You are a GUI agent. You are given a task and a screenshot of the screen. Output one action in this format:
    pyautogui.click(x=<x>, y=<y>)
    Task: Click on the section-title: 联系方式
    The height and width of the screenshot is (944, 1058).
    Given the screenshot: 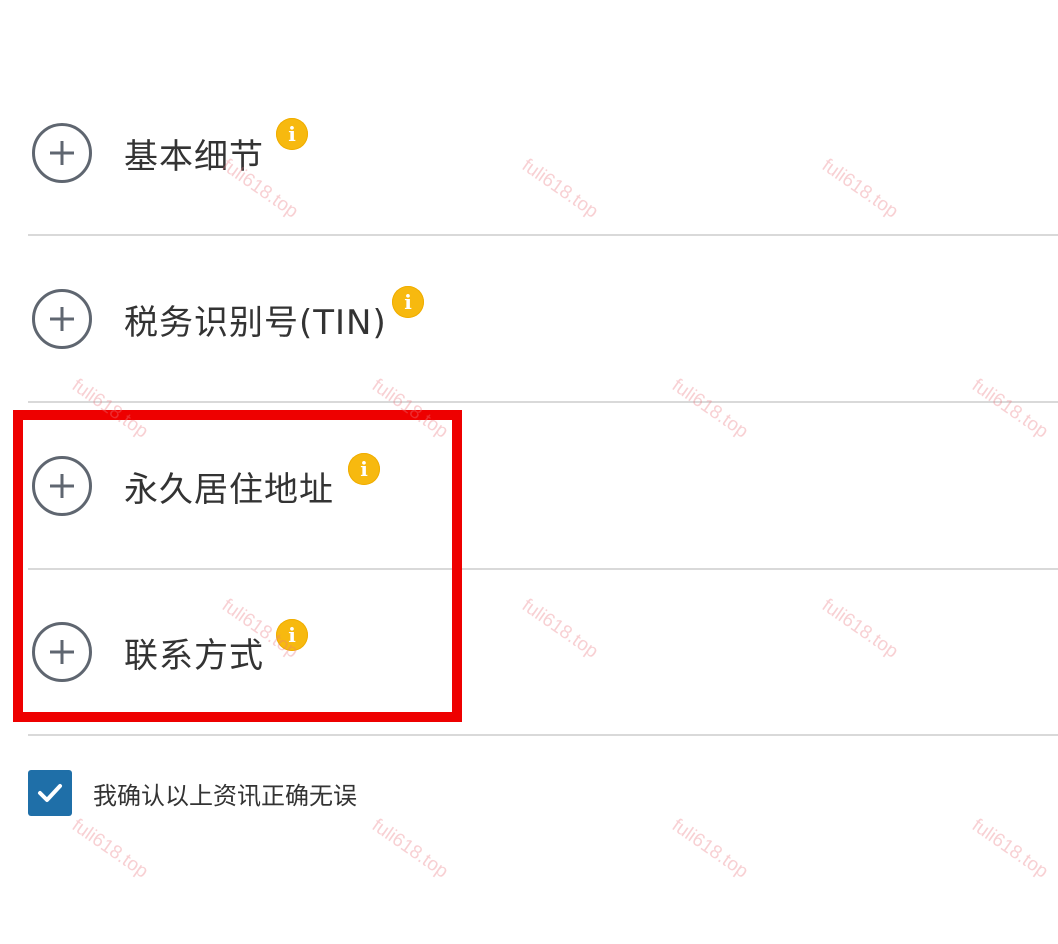 What is the action you would take?
    pyautogui.click(x=194, y=652)
    